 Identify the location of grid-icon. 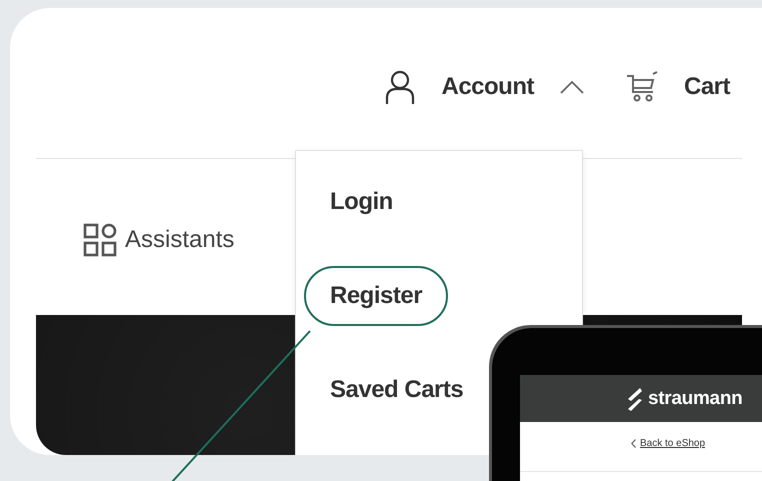
(100, 240).